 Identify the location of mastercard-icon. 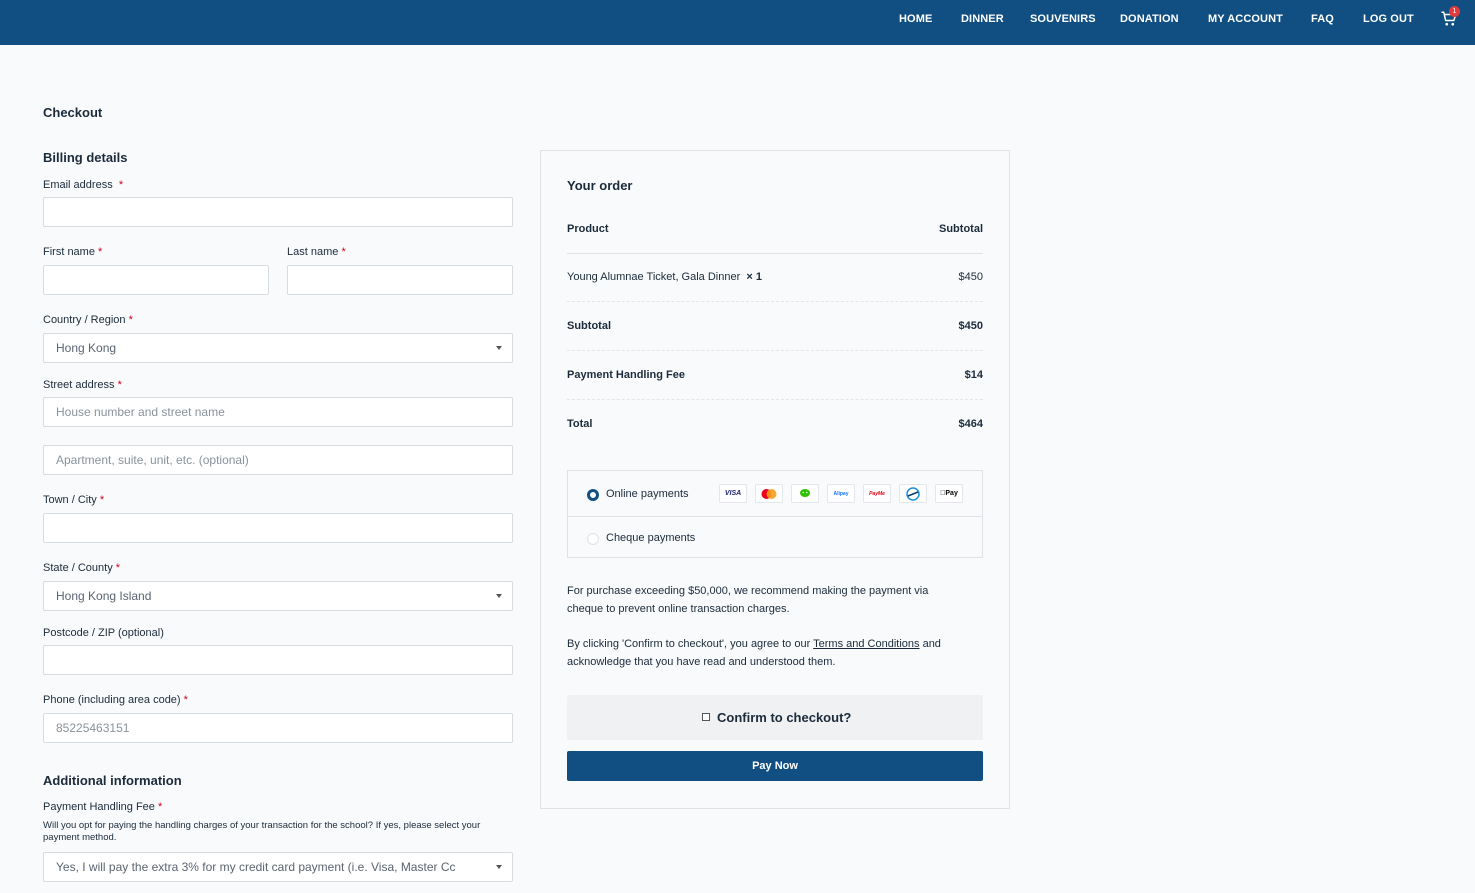
(769, 493).